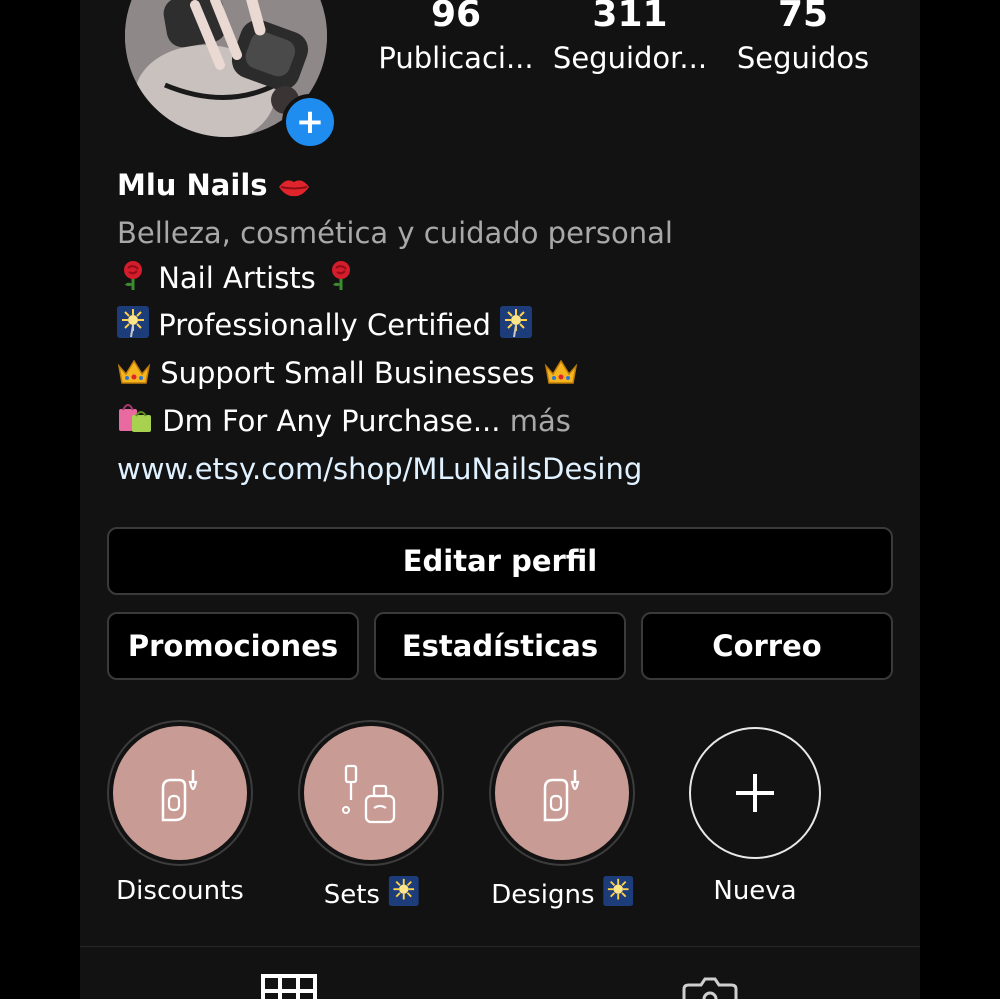 This screenshot has width=1000, height=999. I want to click on shopping-bags-icon, so click(135, 423).